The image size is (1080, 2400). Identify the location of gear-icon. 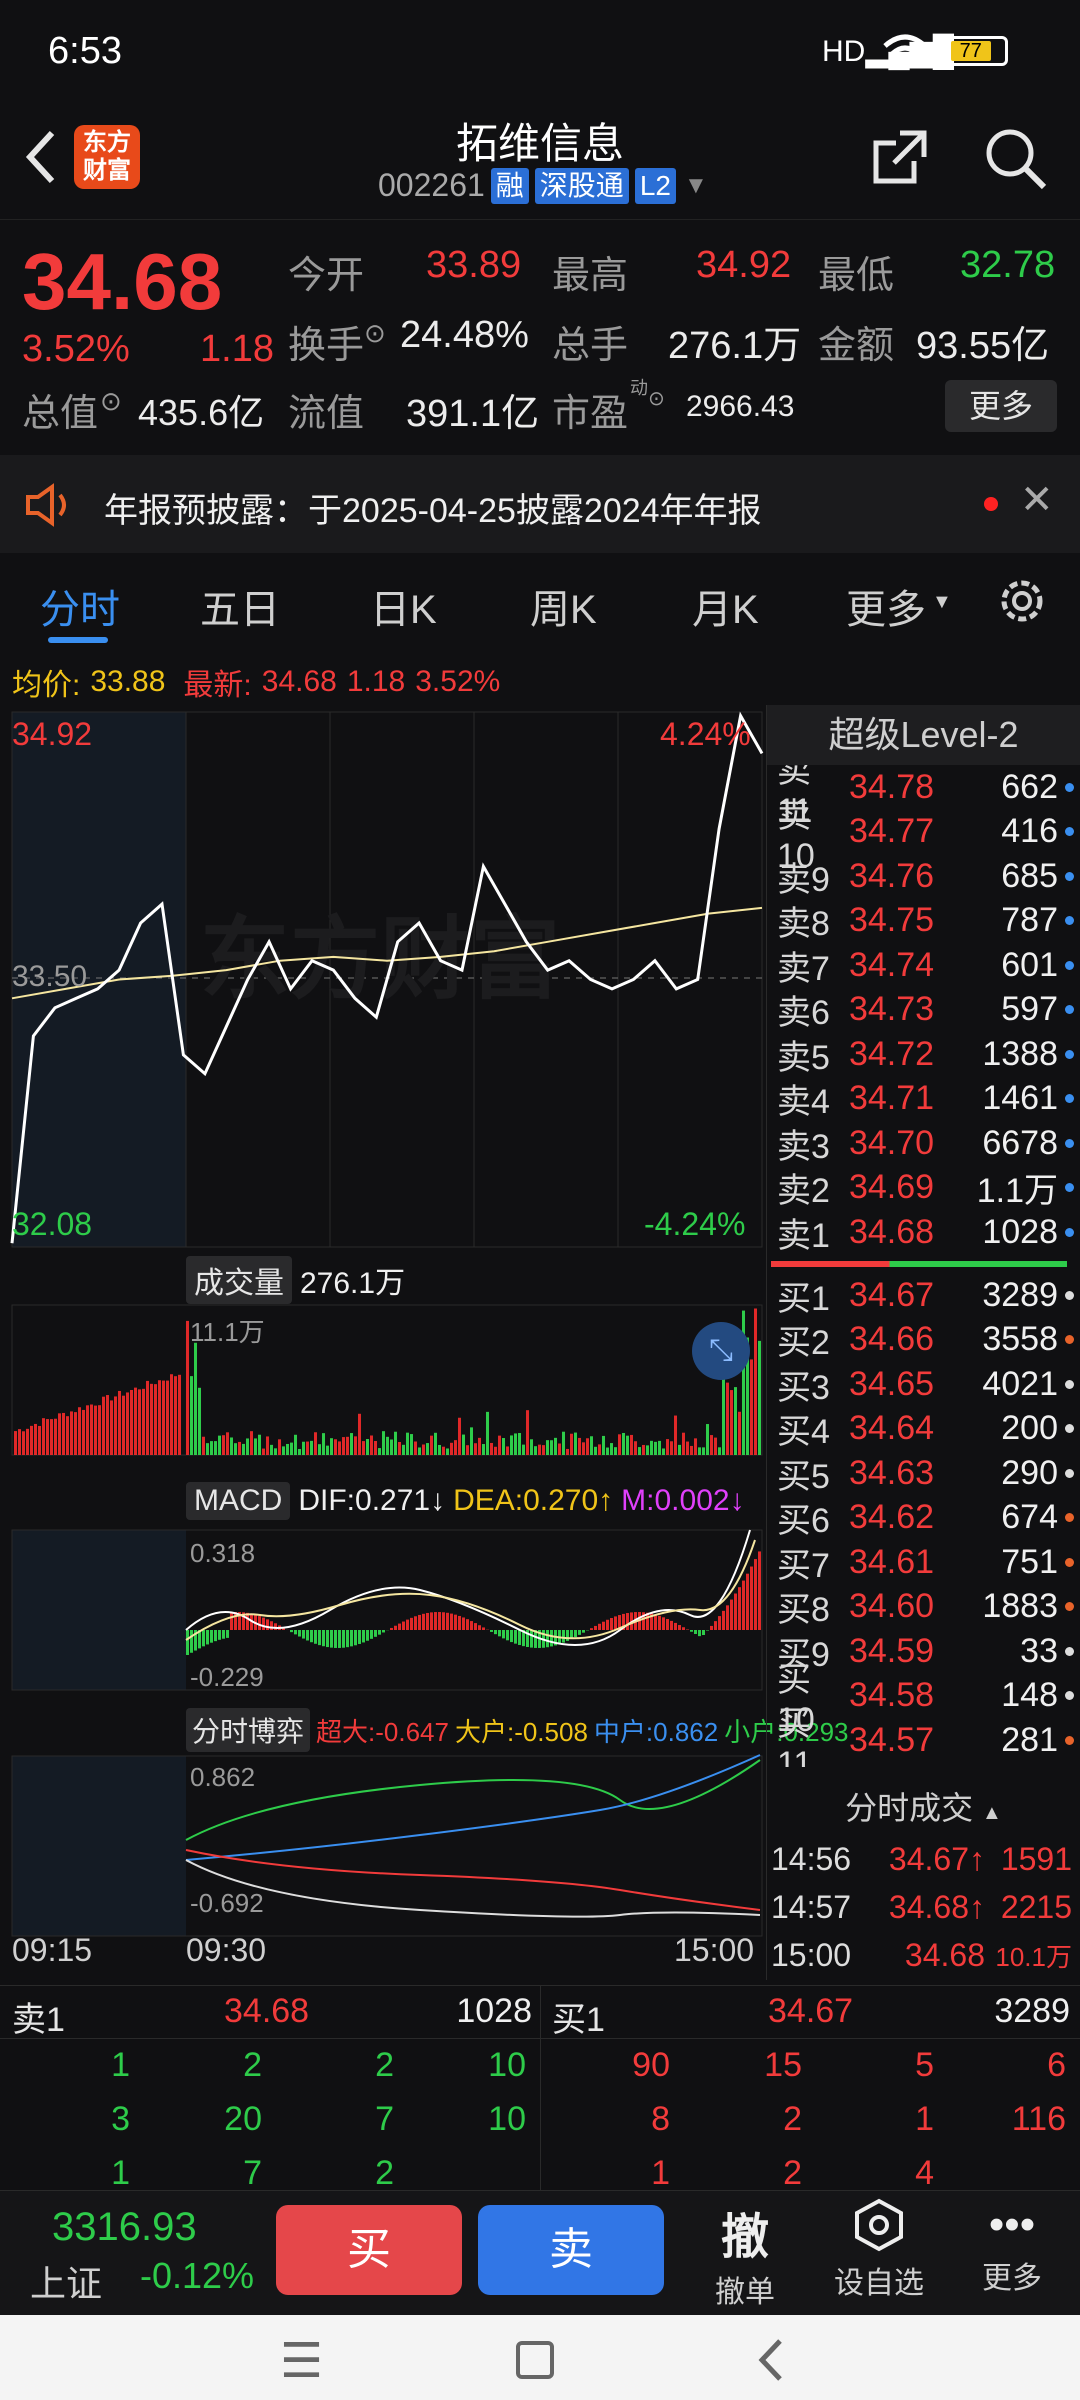
(1022, 601).